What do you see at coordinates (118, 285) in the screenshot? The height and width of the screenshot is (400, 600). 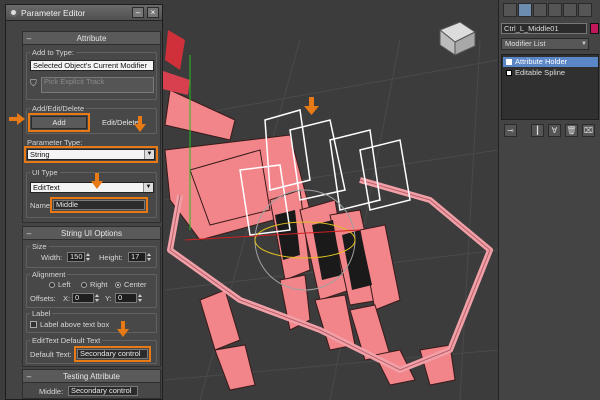 I see `align-center-radio` at bounding box center [118, 285].